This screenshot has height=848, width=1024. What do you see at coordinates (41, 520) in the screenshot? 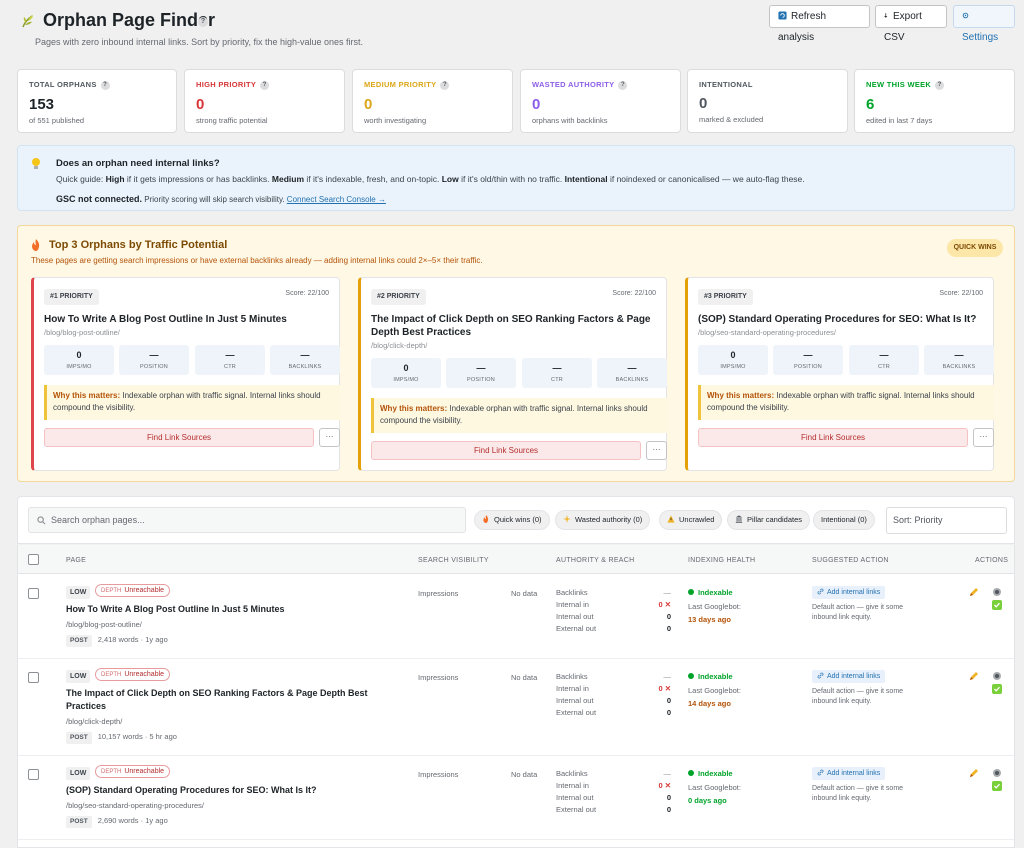
I see `search-icon` at bounding box center [41, 520].